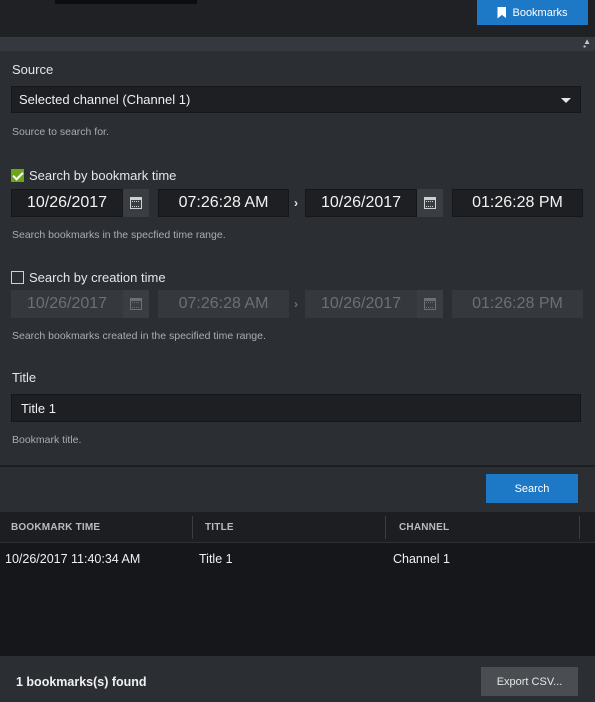 The height and width of the screenshot is (702, 595). Describe the element at coordinates (532, 488) in the screenshot. I see `search-button: Search` at that location.